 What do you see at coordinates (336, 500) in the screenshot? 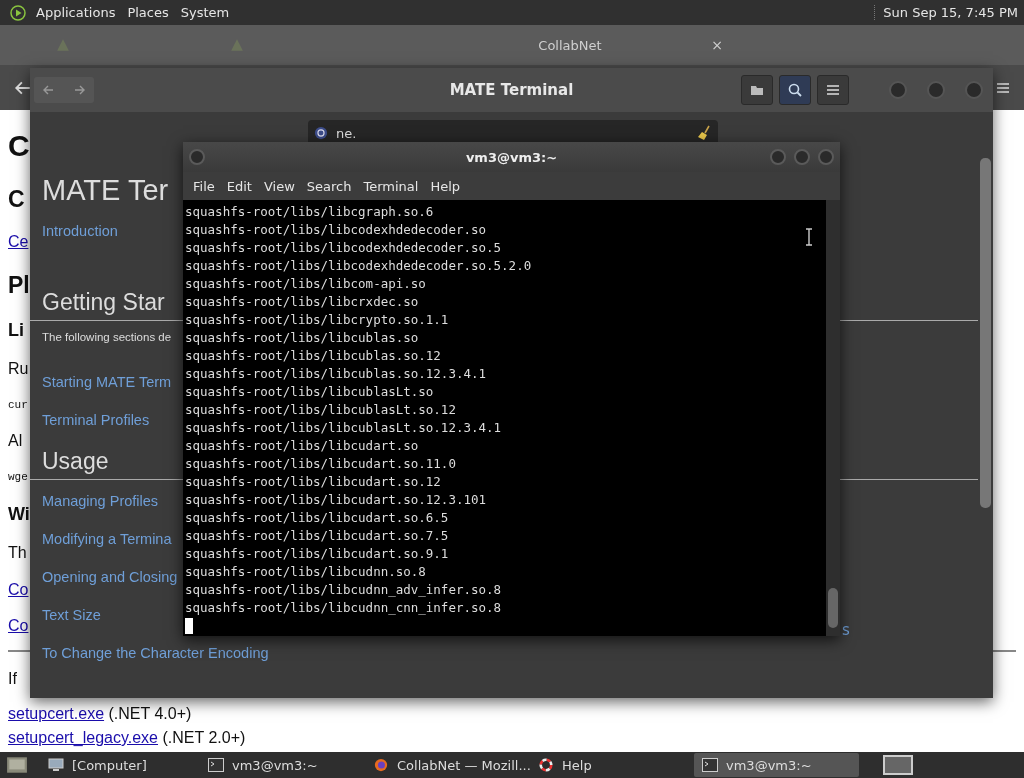
I see `terminal-line: squashfs-root/libs/libcudart.so.12.3.101` at bounding box center [336, 500].